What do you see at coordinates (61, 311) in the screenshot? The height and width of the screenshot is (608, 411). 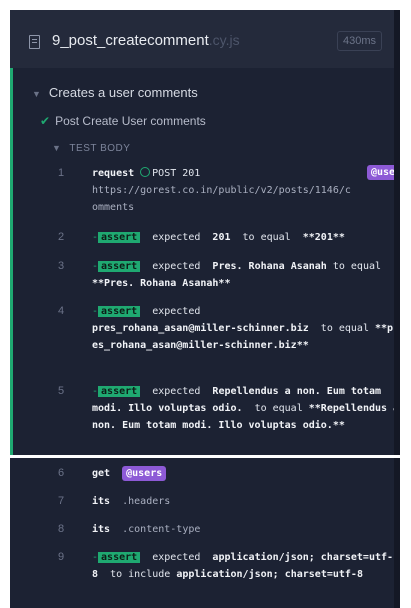 I see `command-number: 4` at bounding box center [61, 311].